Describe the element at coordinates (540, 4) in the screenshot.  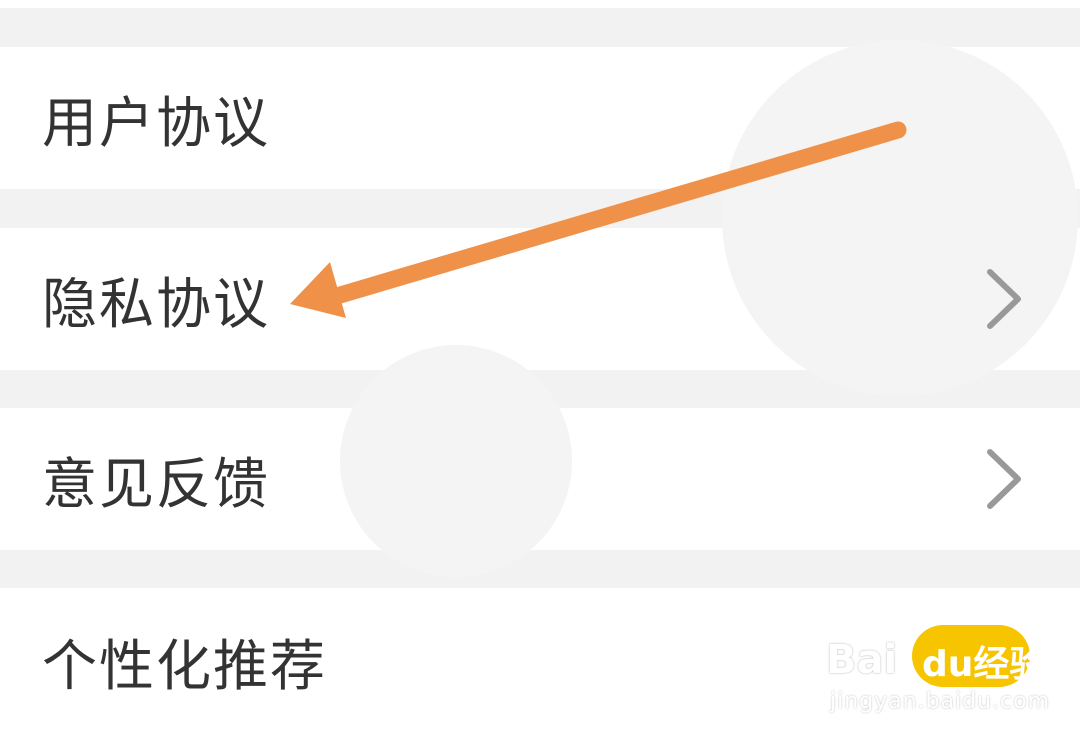
I see `top-divider-strip` at that location.